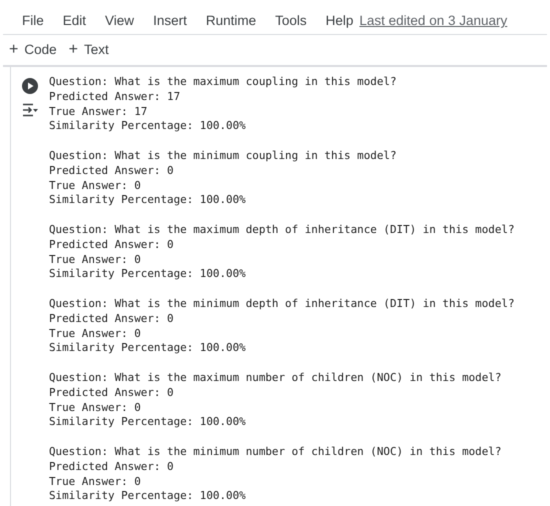  What do you see at coordinates (74, 21) in the screenshot?
I see `menu-item: Edit` at bounding box center [74, 21].